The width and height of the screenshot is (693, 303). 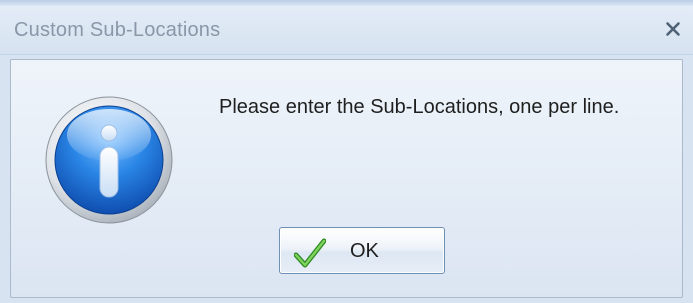 I want to click on close-button, so click(x=673, y=29).